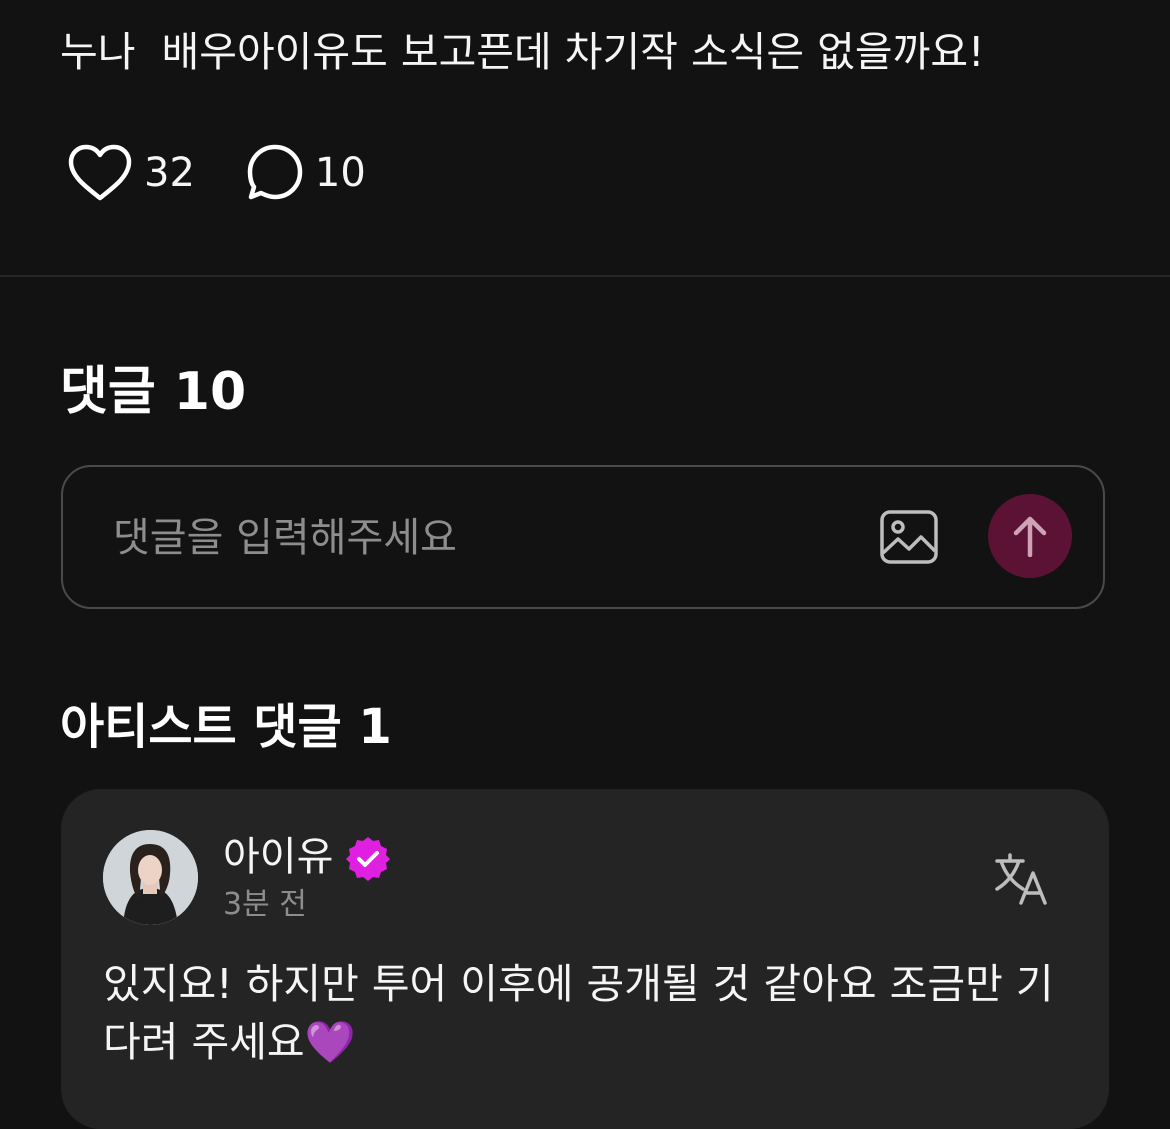 Image resolution: width=1170 pixels, height=1129 pixels. I want to click on translate-button, so click(1021, 879).